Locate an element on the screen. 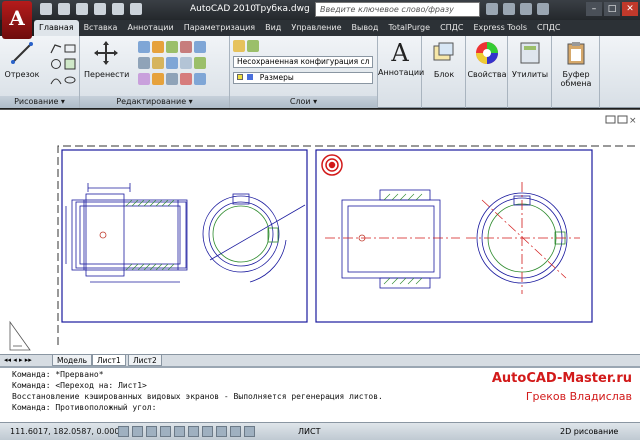  arc-icon is located at coordinates (56, 80).